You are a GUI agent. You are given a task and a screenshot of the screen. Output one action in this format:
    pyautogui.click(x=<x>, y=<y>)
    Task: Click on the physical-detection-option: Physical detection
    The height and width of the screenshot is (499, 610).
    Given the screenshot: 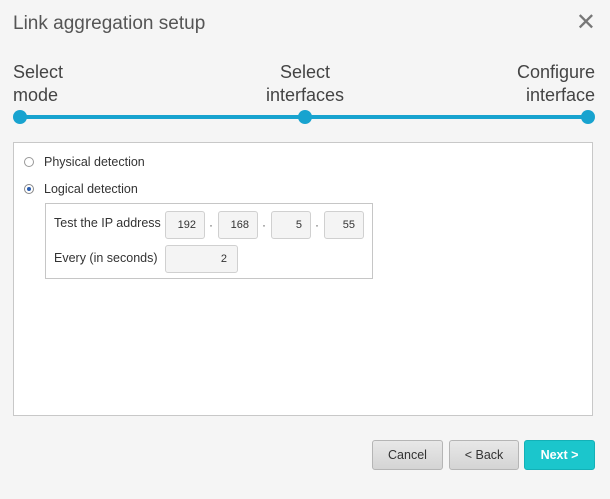 What is the action you would take?
    pyautogui.click(x=84, y=162)
    